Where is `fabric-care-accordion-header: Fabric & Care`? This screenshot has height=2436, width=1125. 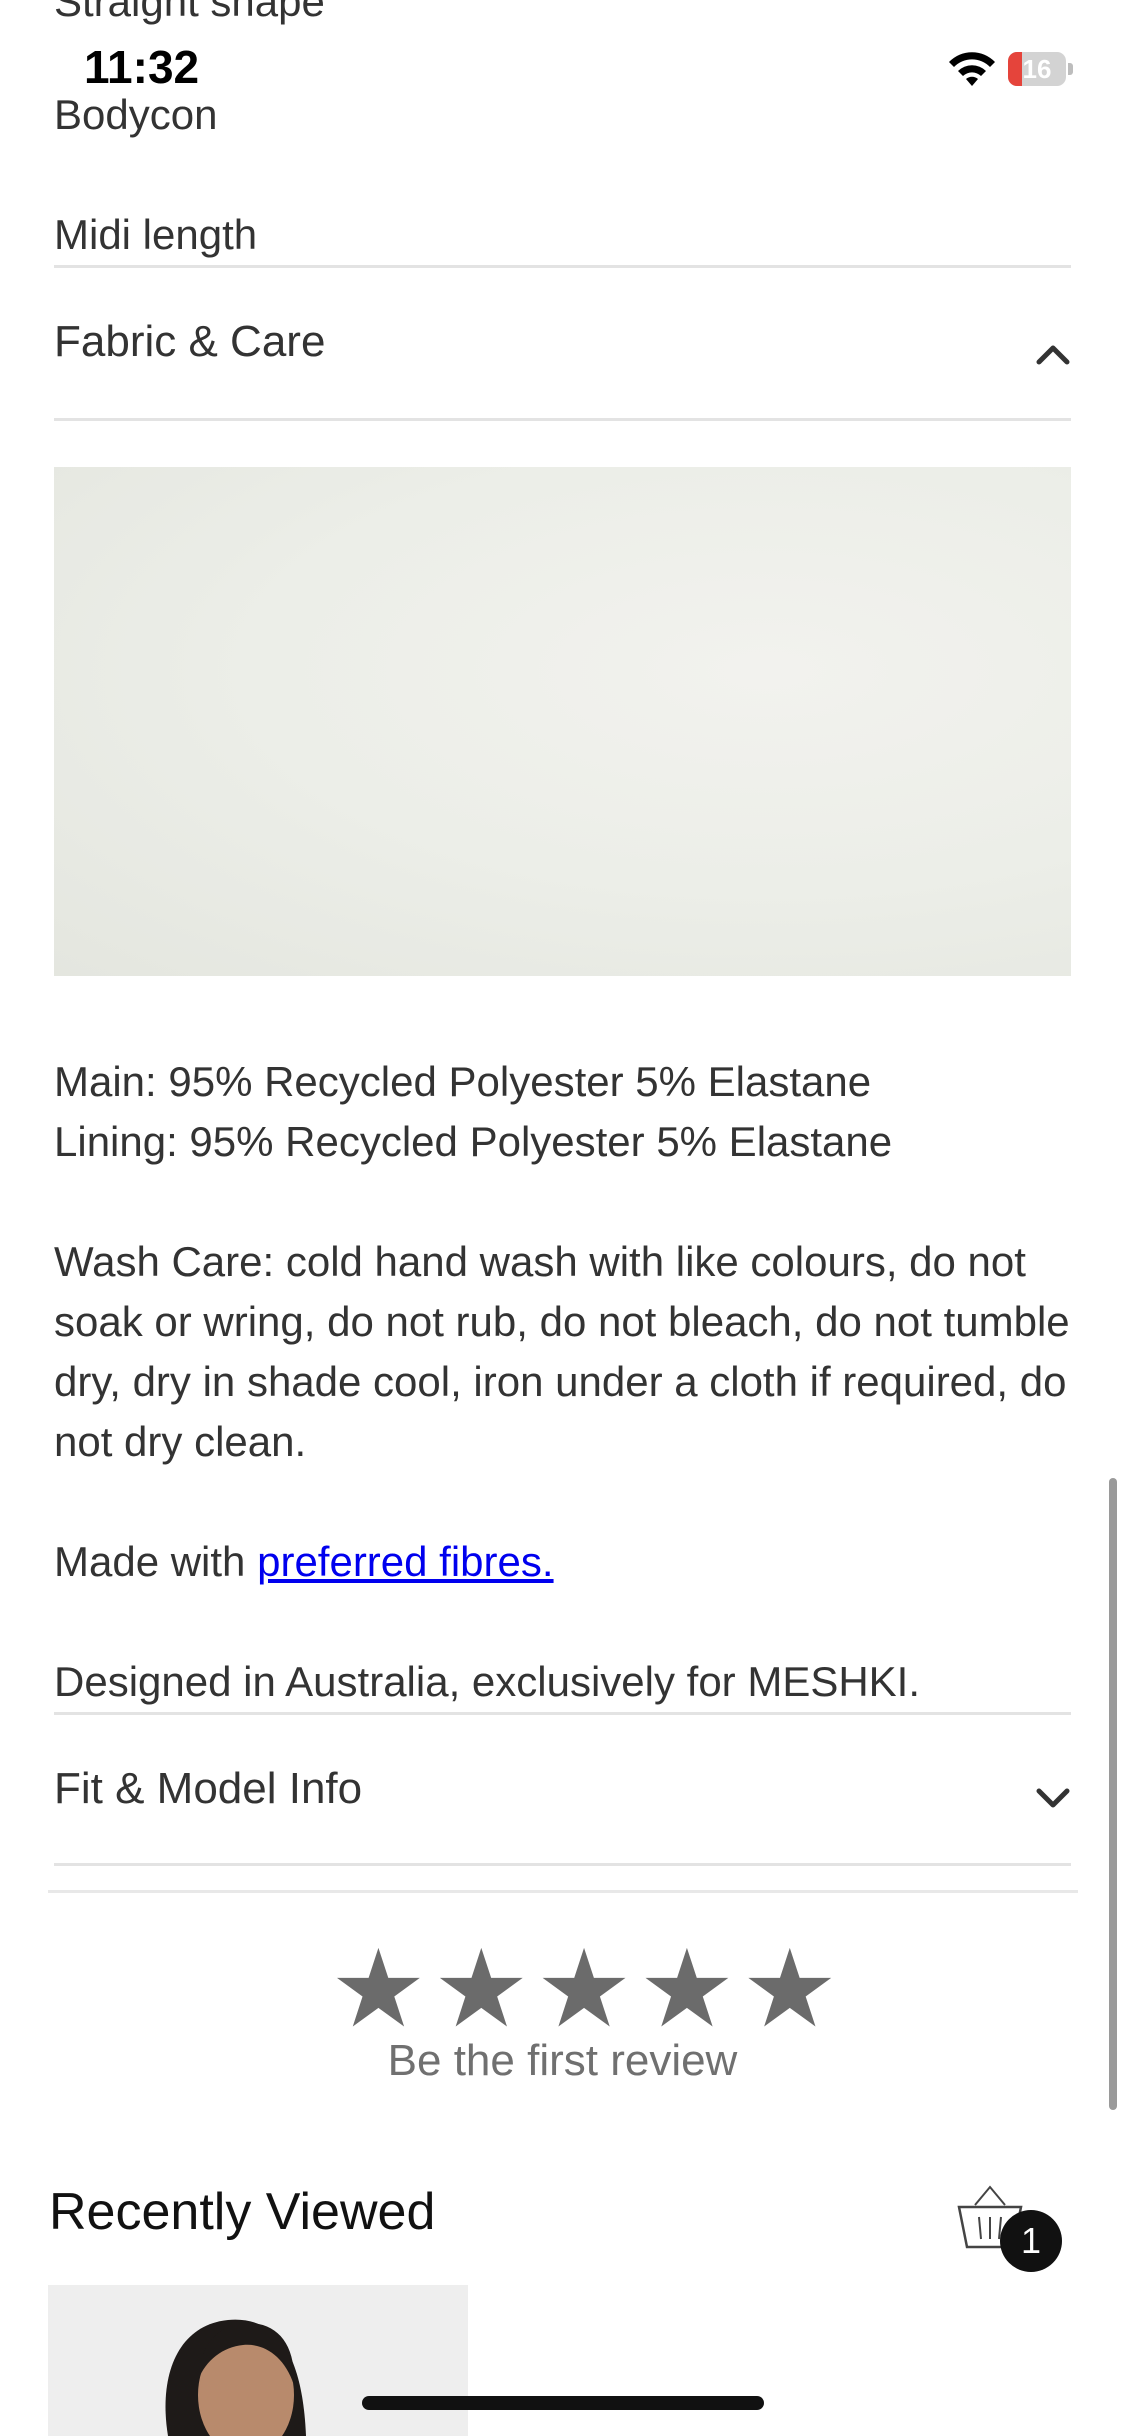
fabric-care-accordion-header: Fabric & Care is located at coordinates (562, 343).